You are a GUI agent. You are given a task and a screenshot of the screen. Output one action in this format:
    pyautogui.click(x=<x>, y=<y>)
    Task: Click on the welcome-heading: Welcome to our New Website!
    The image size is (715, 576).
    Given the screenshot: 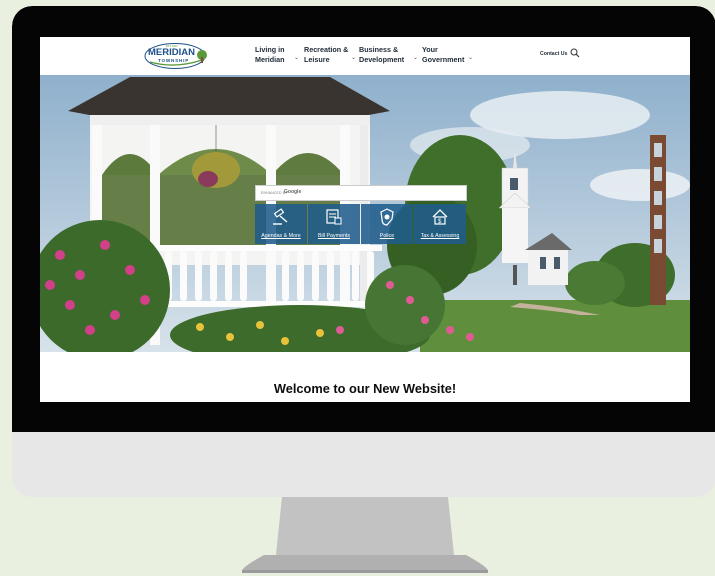 What is the action you would take?
    pyautogui.click(x=365, y=388)
    